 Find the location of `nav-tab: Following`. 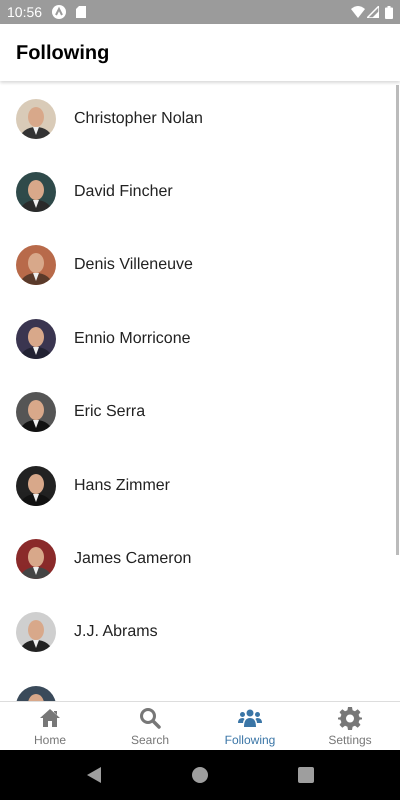

nav-tab: Following is located at coordinates (250, 726).